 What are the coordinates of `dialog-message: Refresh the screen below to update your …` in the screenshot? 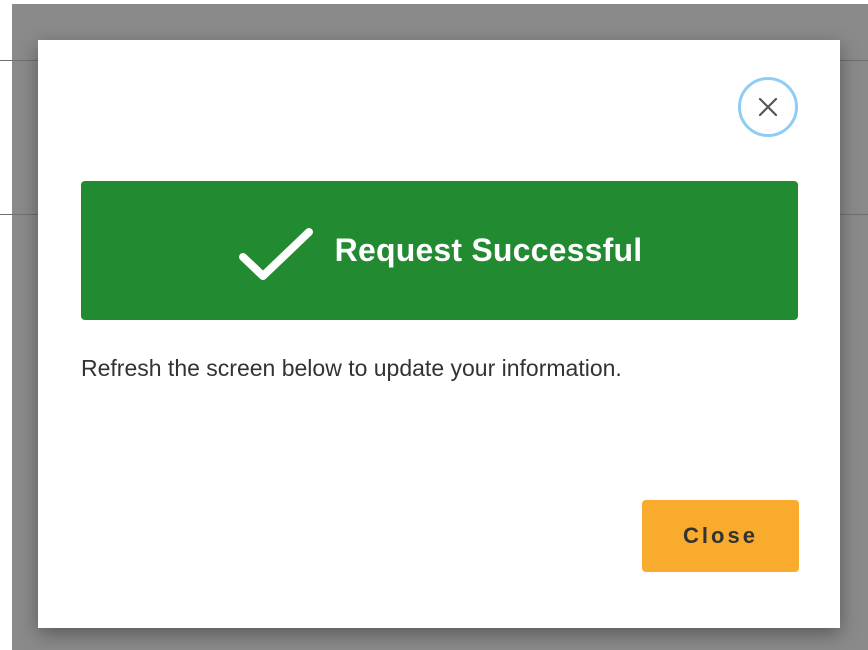 It's located at (351, 368).